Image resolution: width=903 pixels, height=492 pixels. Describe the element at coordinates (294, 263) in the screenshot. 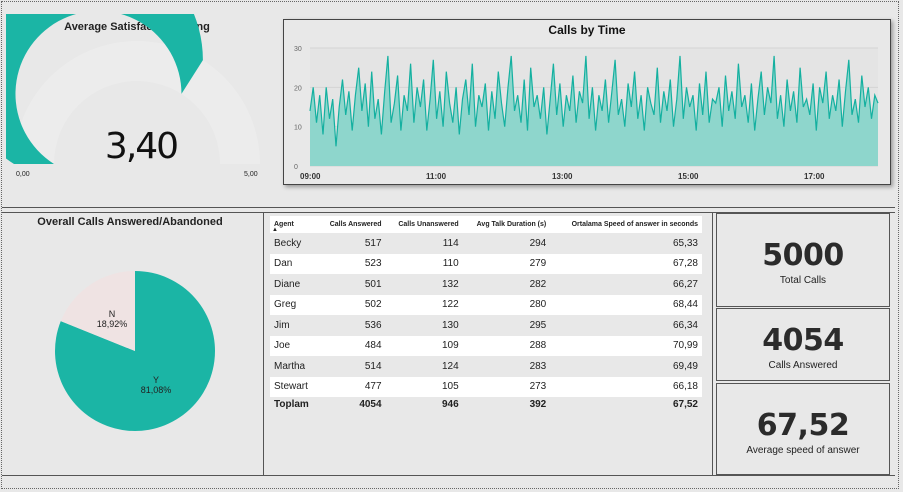

I see `cell-agent: Dan` at that location.